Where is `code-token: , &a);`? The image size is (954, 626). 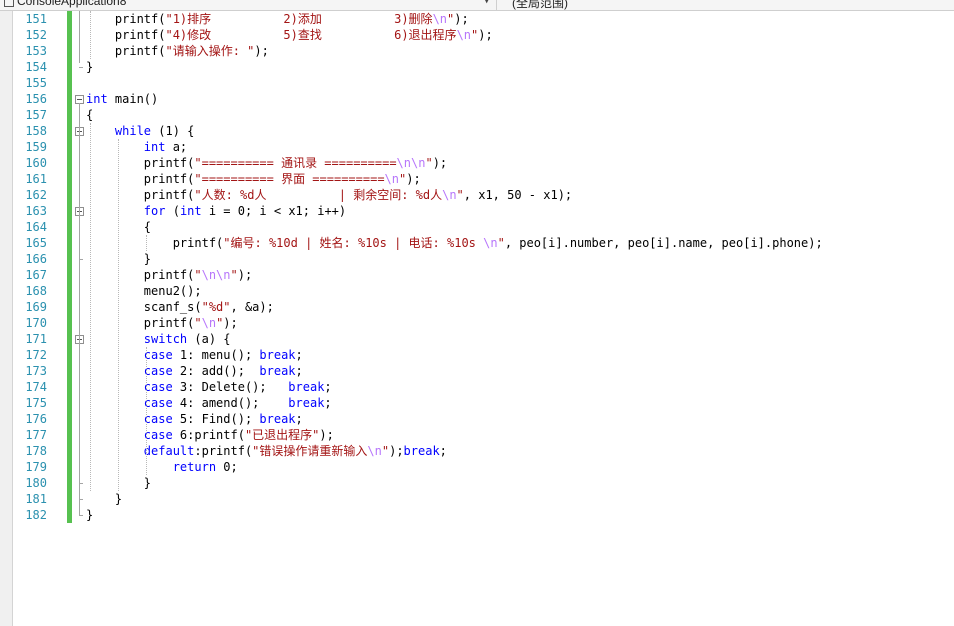 code-token: , &a); is located at coordinates (252, 307).